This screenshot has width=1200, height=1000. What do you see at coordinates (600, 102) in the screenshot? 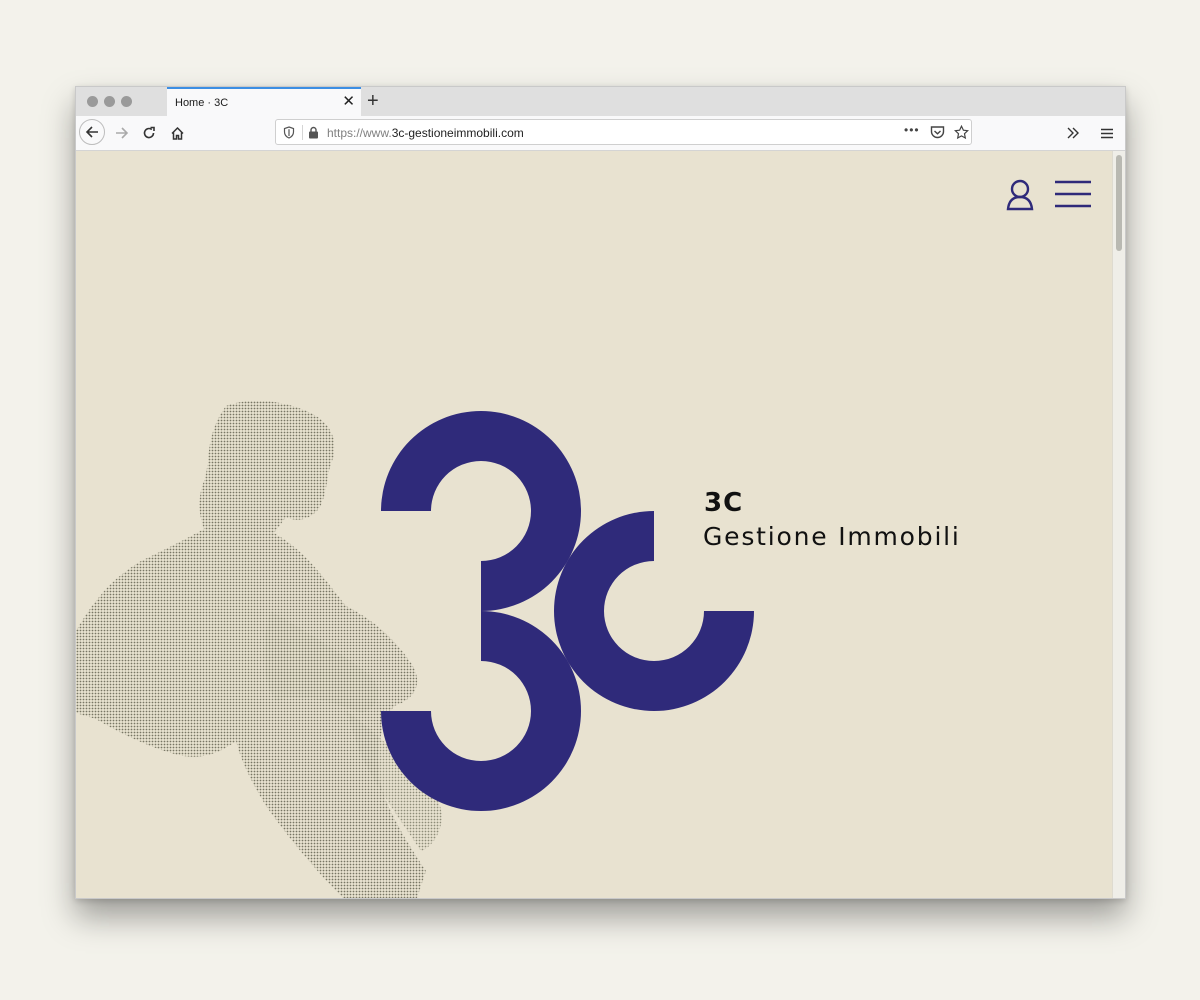
I see `tab-strip: Home · 3C ✕ +` at bounding box center [600, 102].